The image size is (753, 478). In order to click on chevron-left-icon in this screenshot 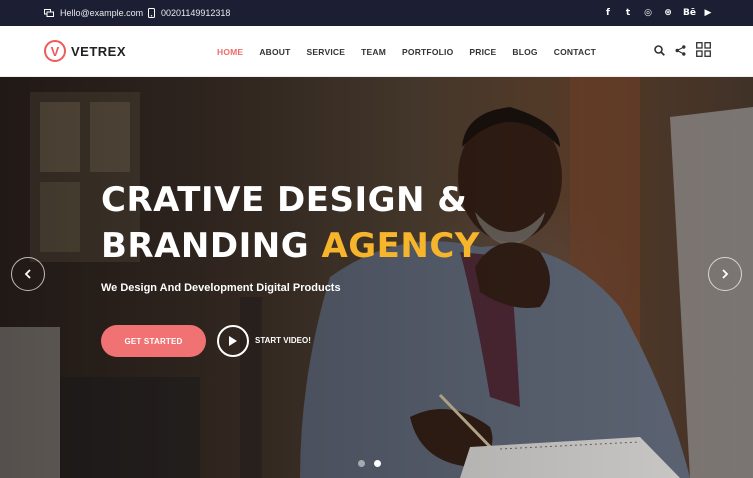, I will do `click(27, 274)`.